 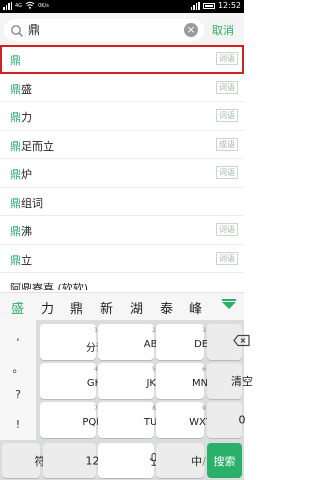 I want to click on key-5: 5 JKL, so click(x=130, y=381).